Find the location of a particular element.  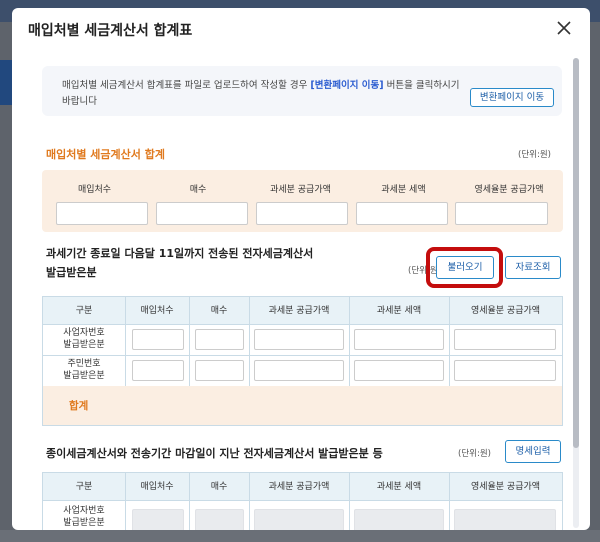

summary-tax-amount-field is located at coordinates (402, 213).